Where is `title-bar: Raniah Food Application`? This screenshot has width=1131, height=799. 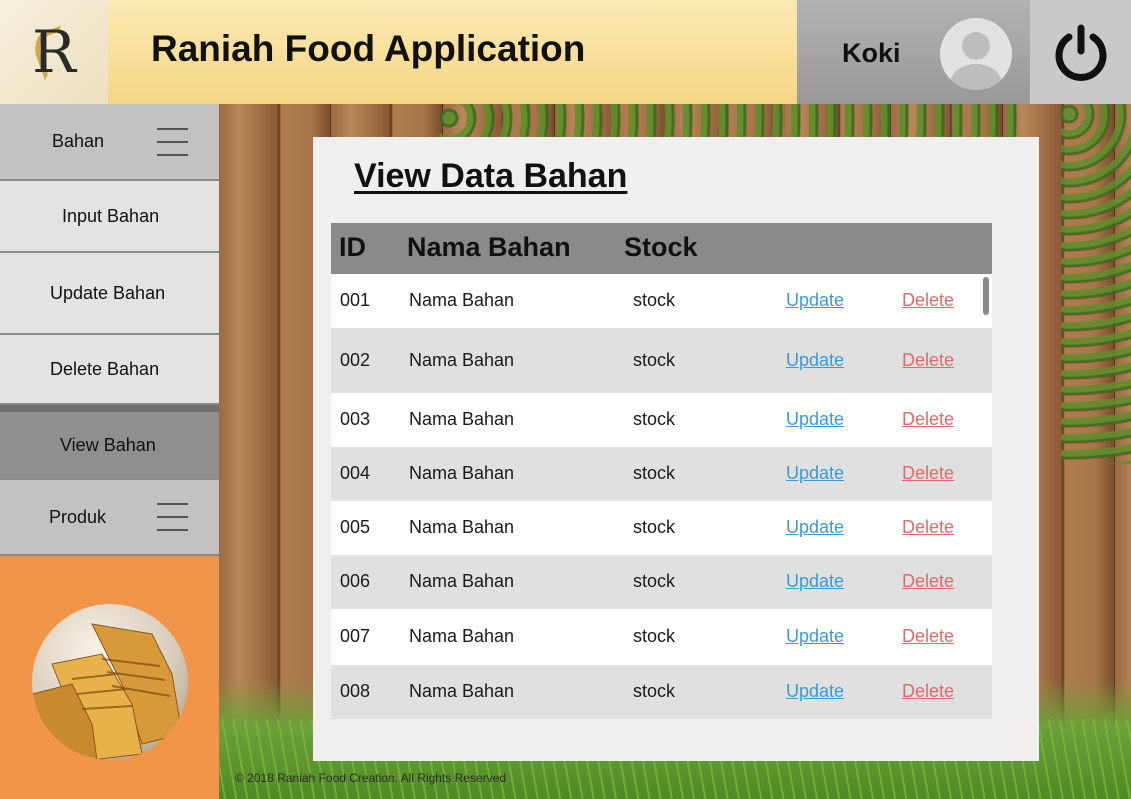
title-bar: Raniah Food Application is located at coordinates (452, 52).